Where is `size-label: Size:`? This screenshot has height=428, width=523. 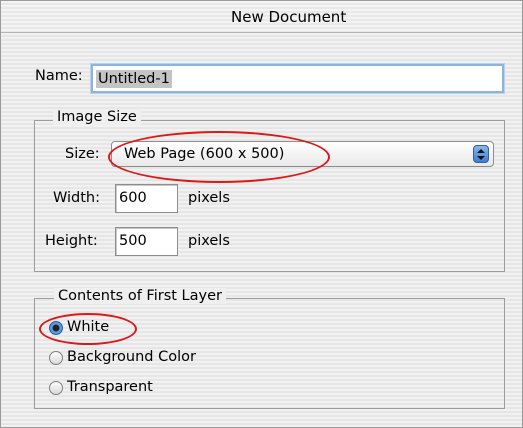 size-label: Size: is located at coordinates (82, 154).